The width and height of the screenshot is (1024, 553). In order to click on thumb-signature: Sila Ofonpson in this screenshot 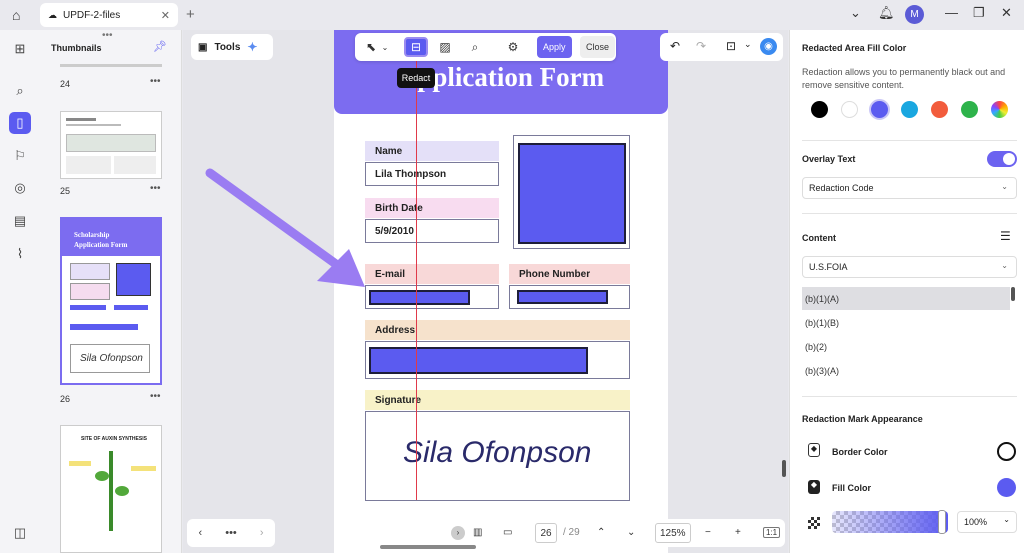, I will do `click(111, 358)`.